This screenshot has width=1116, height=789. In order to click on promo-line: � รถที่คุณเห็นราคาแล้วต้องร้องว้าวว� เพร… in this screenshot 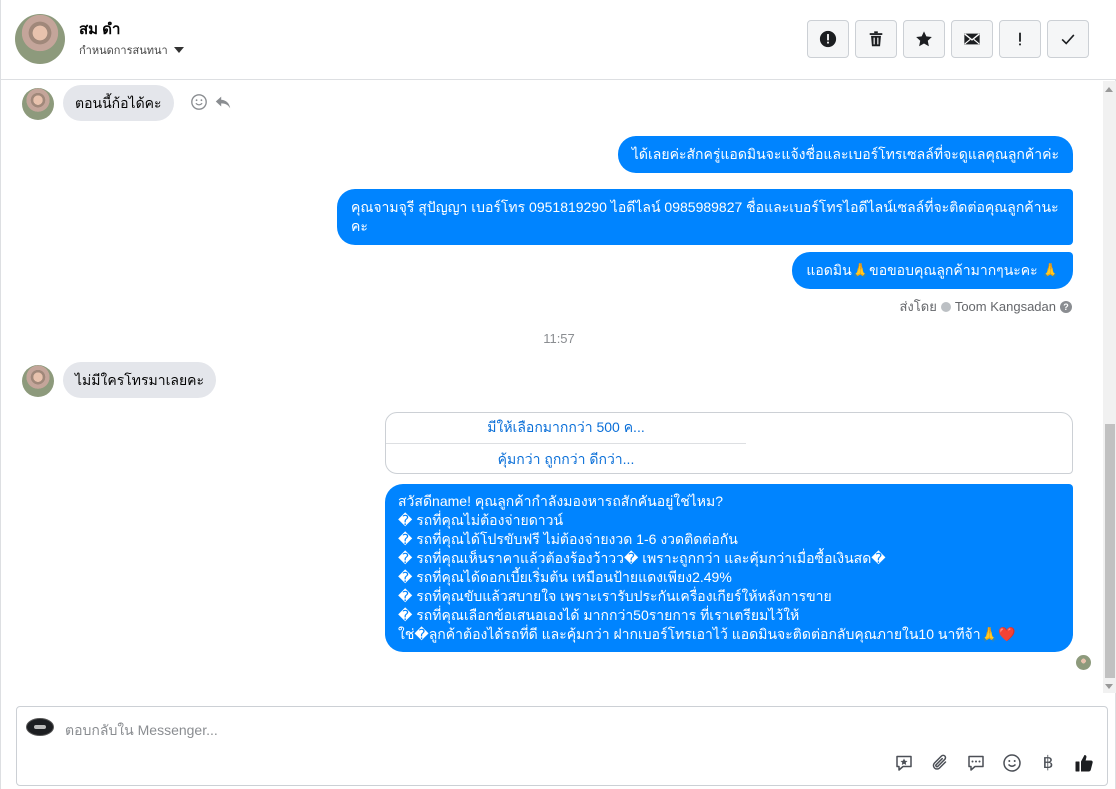, I will do `click(642, 558)`.